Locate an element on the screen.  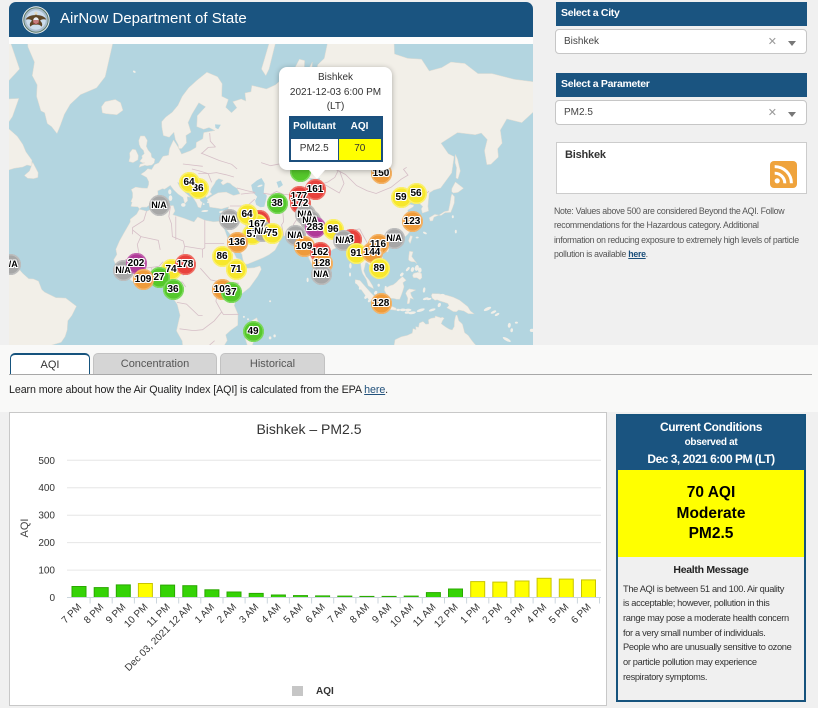
svg-text: Bishkek – PM2.5 is located at coordinates (308, 429).